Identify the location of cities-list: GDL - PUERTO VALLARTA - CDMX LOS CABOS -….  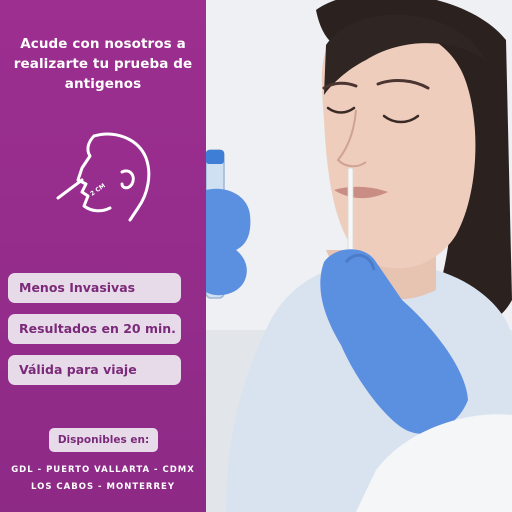
(103, 479).